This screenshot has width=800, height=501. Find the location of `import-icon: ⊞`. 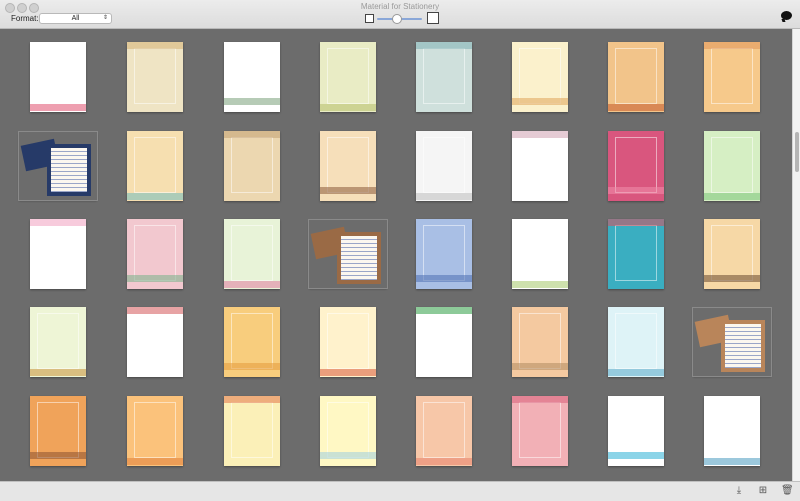

import-icon: ⊞ is located at coordinates (763, 491).